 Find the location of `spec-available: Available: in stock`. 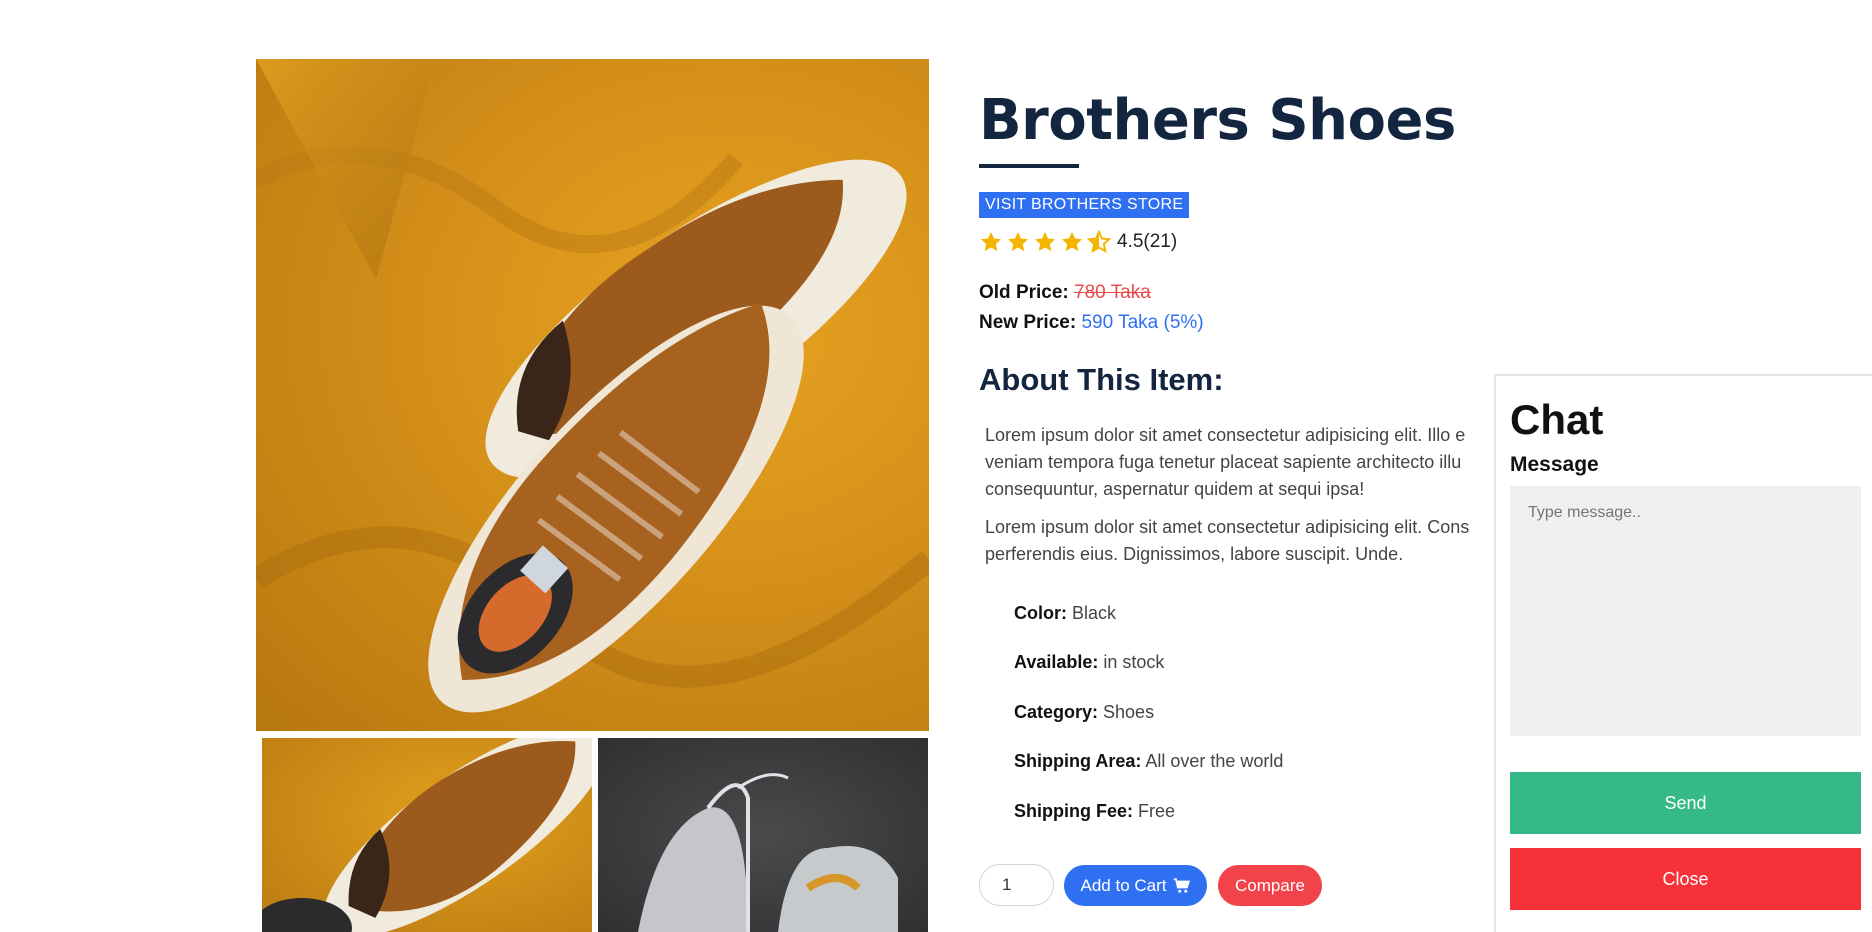

spec-available: Available: in stock is located at coordinates (1089, 662).